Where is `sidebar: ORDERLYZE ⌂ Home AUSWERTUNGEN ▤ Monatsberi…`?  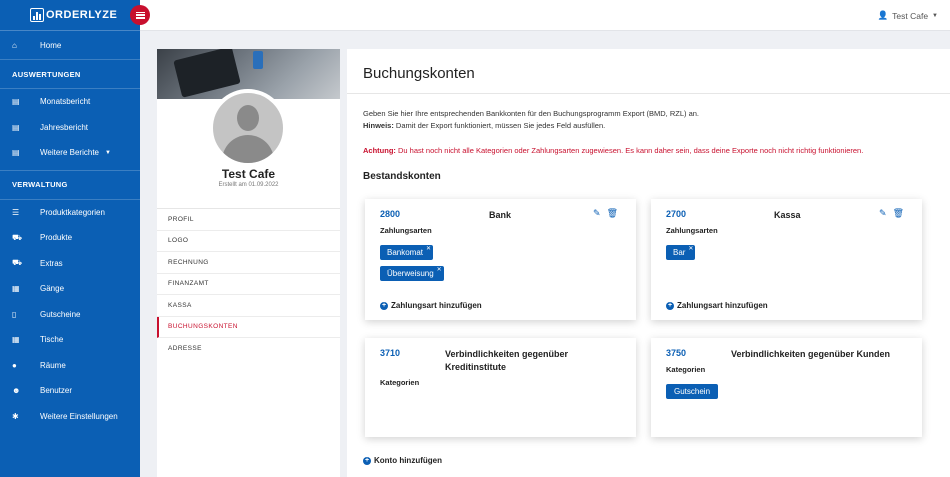 sidebar: ORDERLYZE ⌂ Home AUSWERTUNGEN ▤ Monatsberi… is located at coordinates (70, 238).